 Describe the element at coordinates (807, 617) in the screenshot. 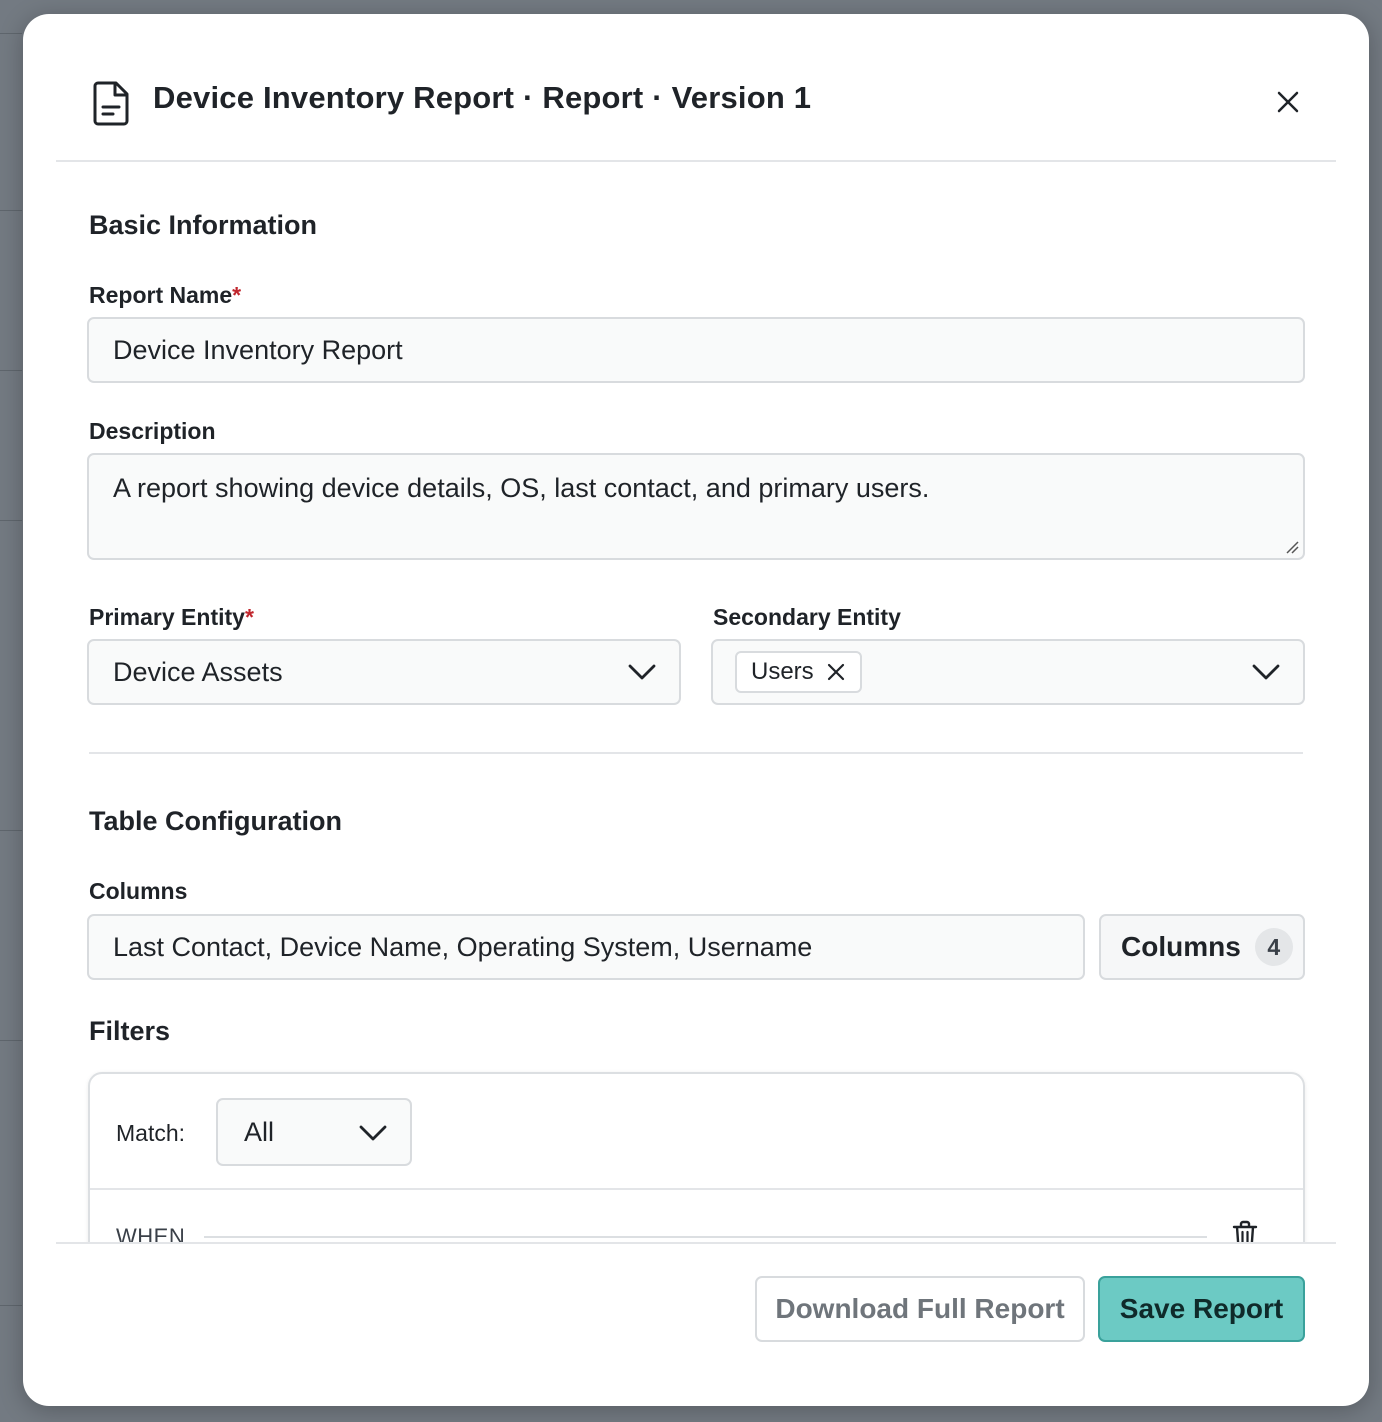

I see `secondary-entity-label: Secondary Entity` at that location.